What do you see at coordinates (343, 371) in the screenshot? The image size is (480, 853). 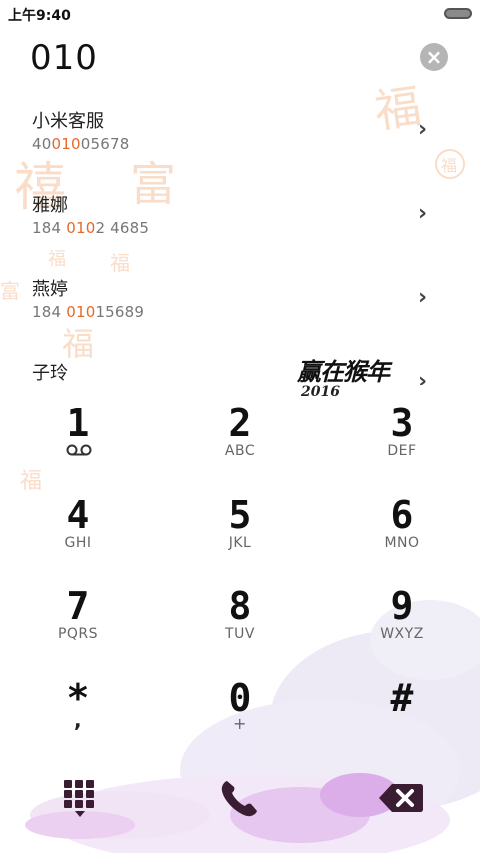 I see `banner-title: 赢在猴年` at bounding box center [343, 371].